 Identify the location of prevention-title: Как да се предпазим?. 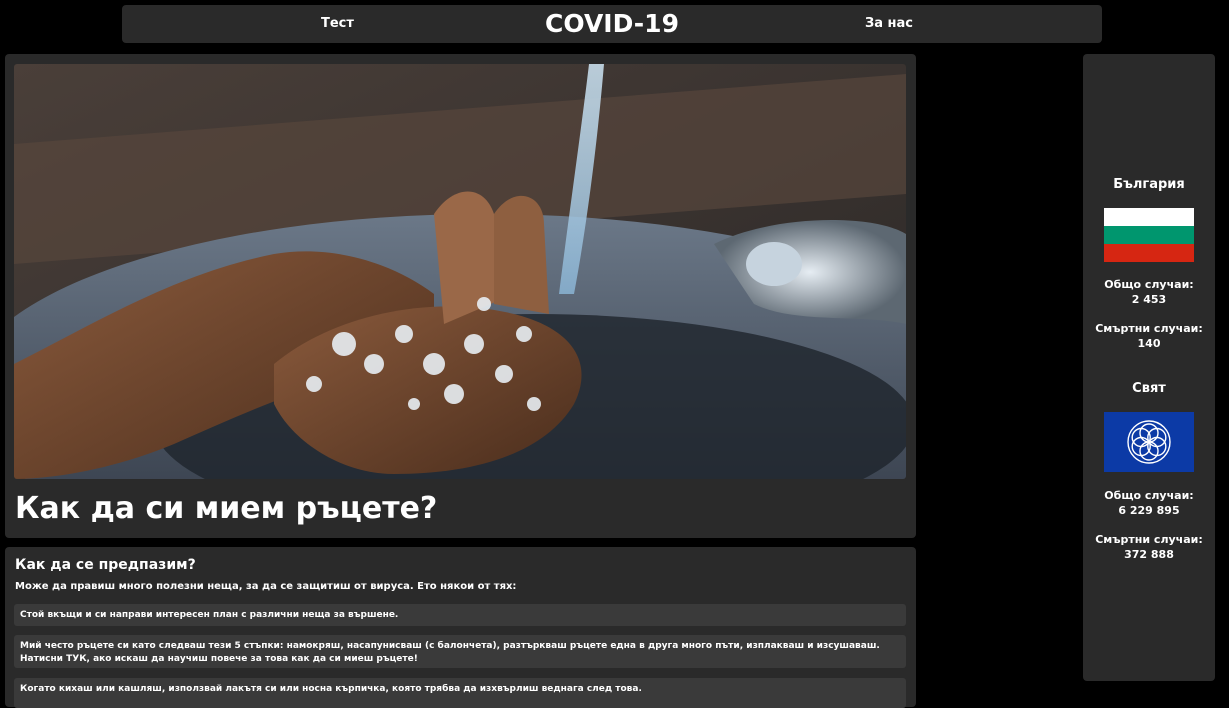
(105, 565).